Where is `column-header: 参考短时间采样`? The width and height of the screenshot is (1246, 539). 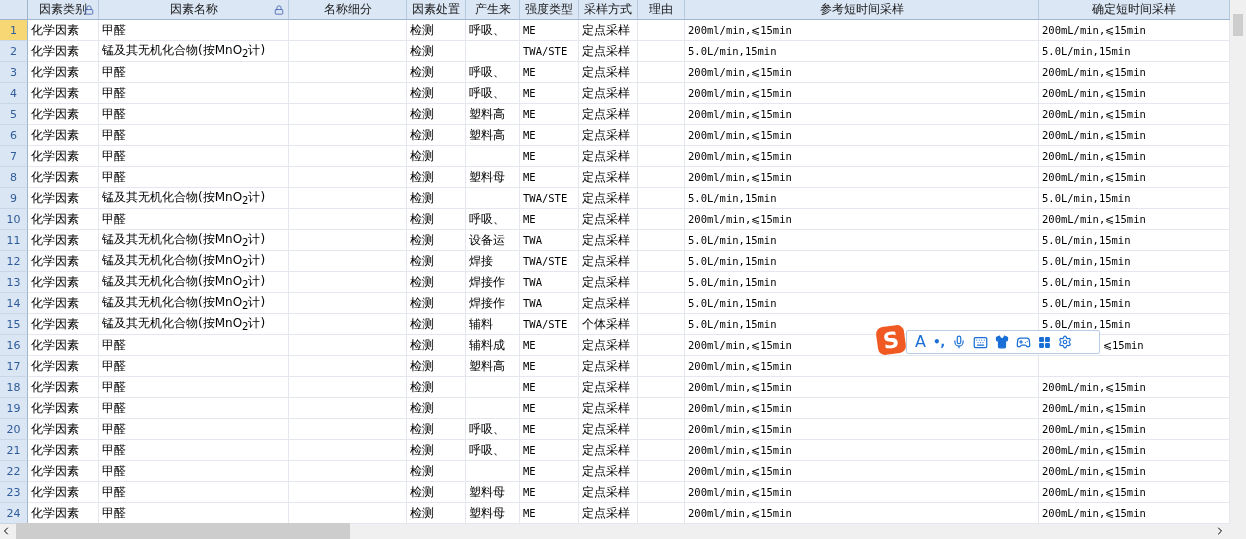
column-header: 参考短时间采样 is located at coordinates (862, 10).